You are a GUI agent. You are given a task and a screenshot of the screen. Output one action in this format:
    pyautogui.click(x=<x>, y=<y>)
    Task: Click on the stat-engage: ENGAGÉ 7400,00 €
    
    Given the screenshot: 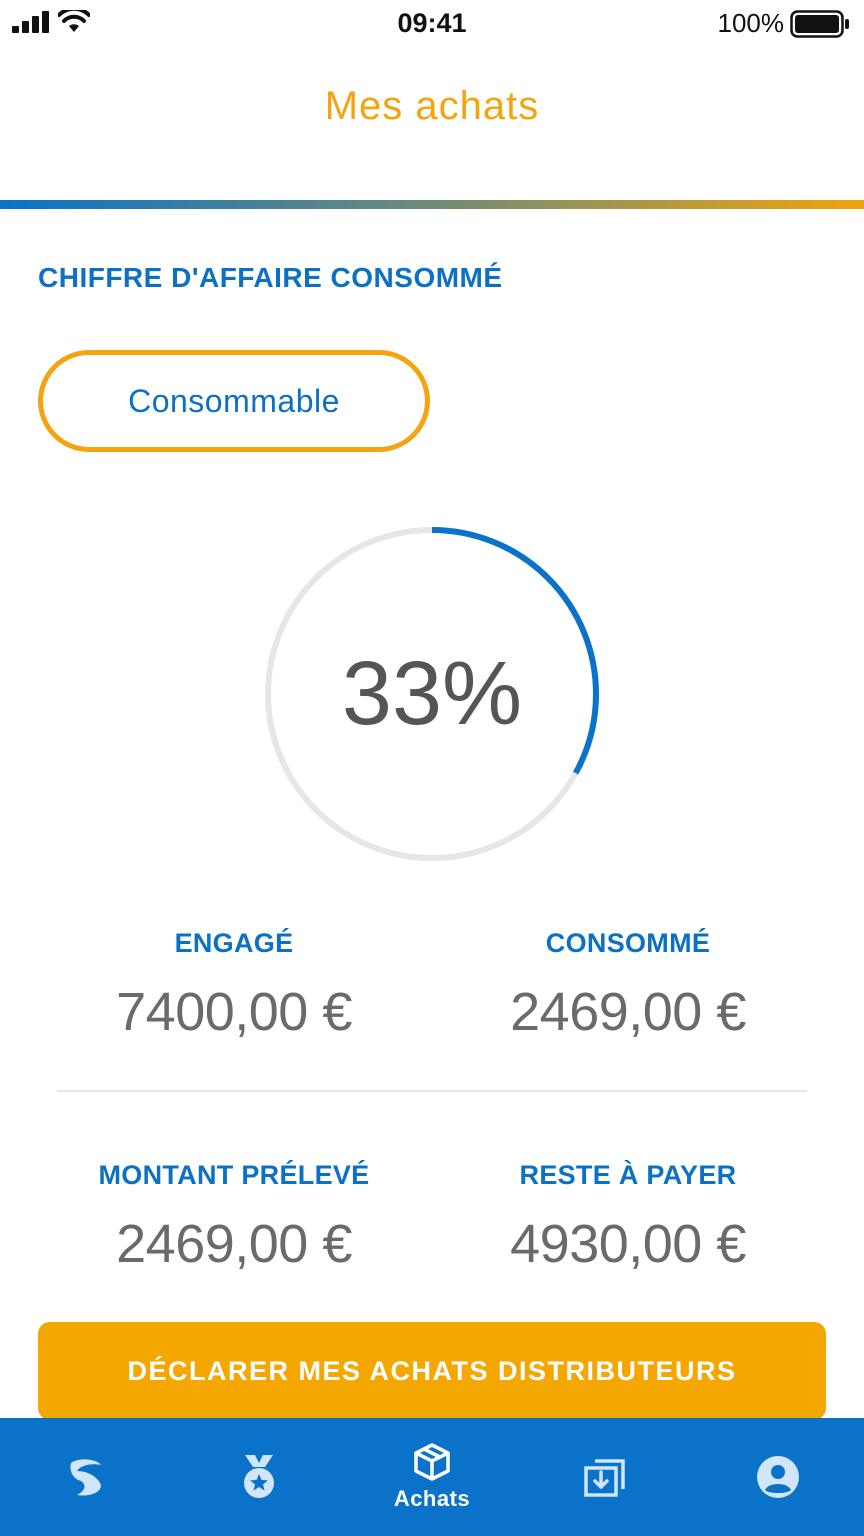 What is the action you would take?
    pyautogui.click(x=234, y=985)
    